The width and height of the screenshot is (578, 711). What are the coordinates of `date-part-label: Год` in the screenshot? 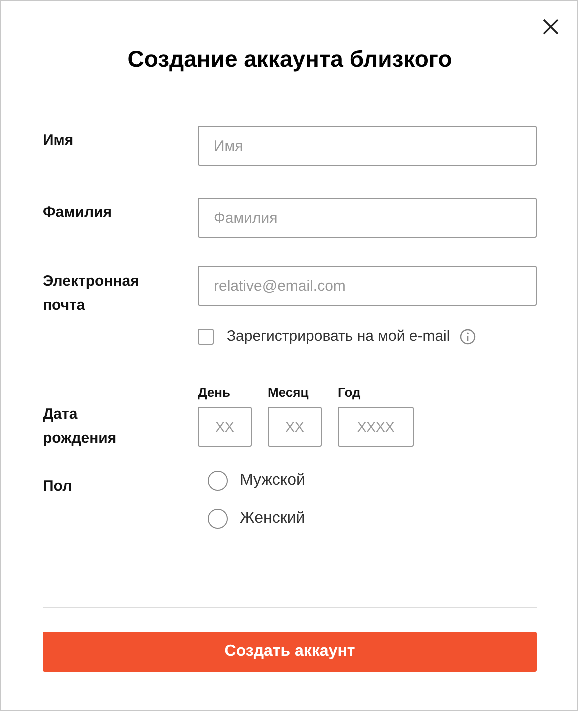 It's located at (350, 393).